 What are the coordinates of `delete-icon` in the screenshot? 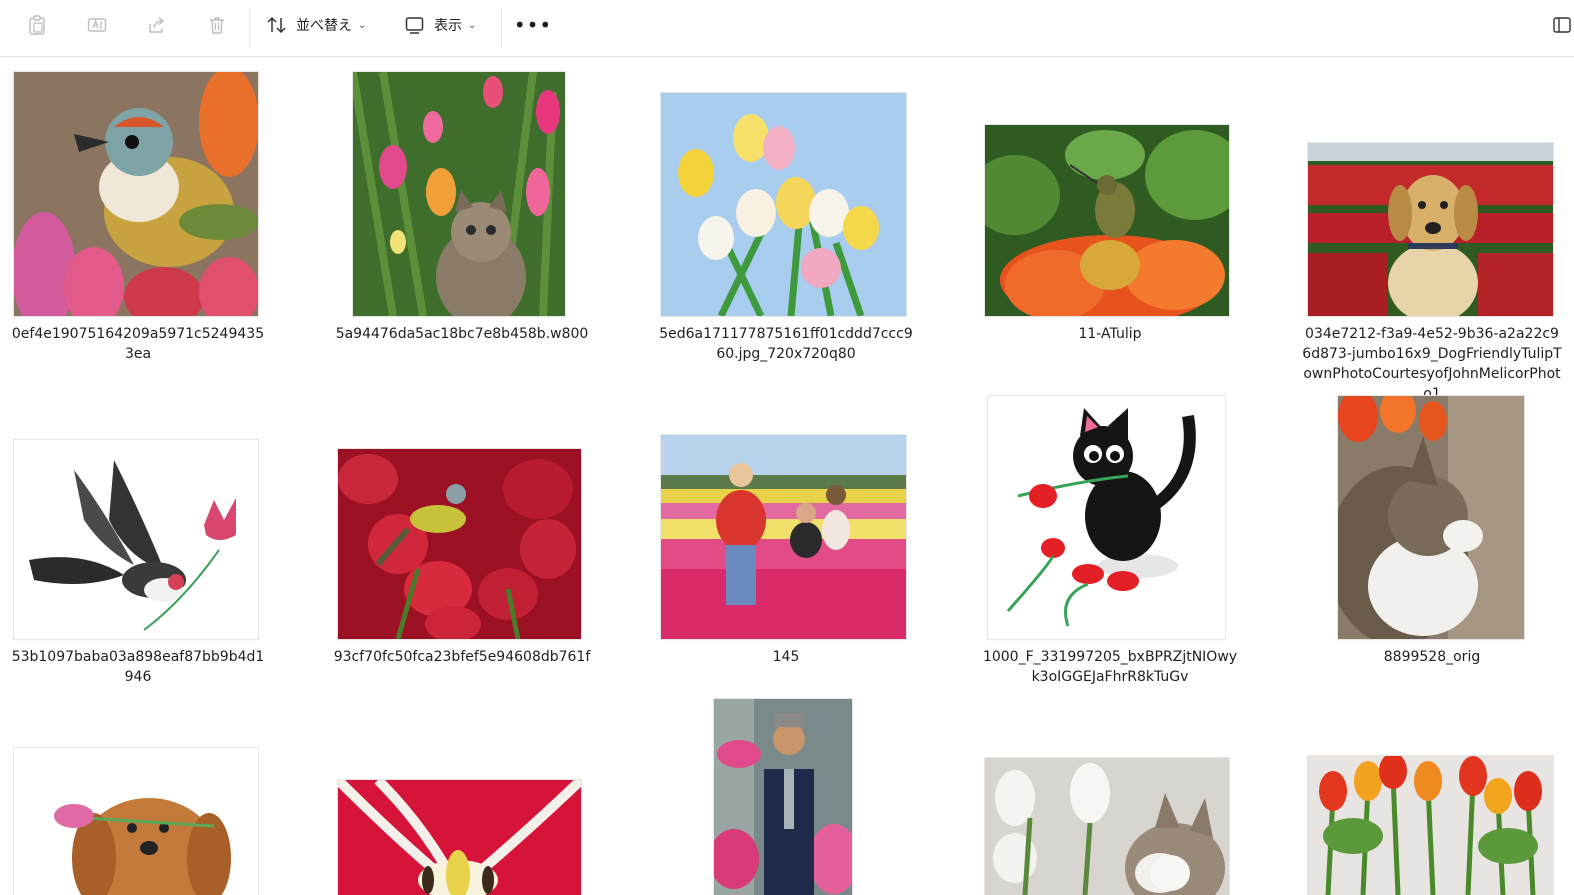 It's located at (217, 25).